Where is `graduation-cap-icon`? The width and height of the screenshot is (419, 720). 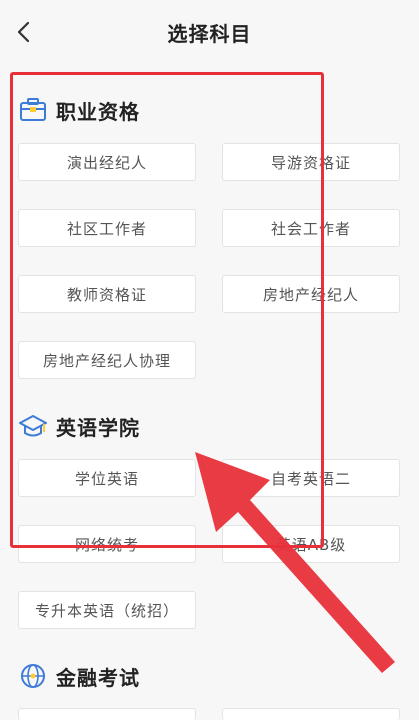
graduation-cap-icon is located at coordinates (33, 426).